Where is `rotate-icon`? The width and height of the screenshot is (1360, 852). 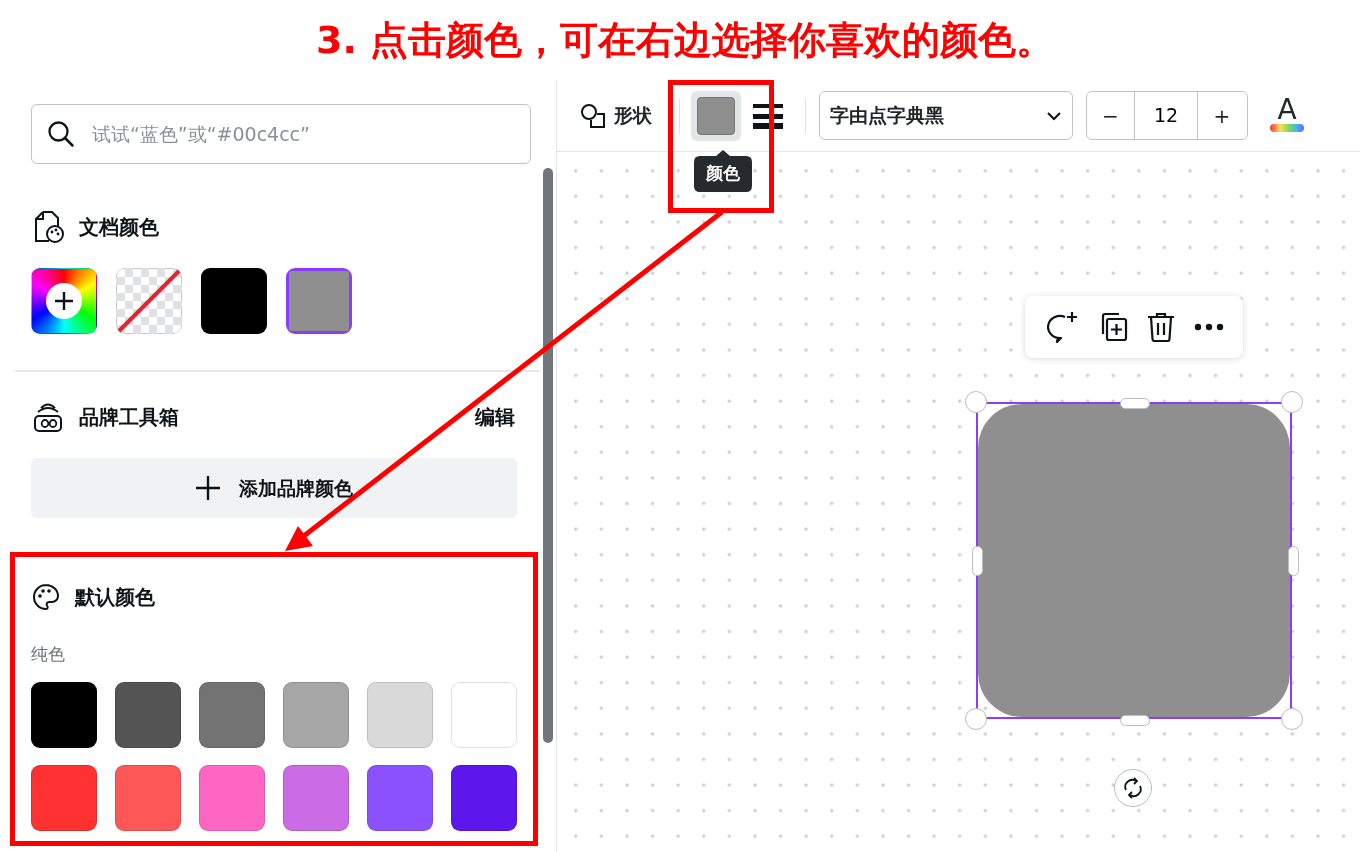 rotate-icon is located at coordinates (1133, 788).